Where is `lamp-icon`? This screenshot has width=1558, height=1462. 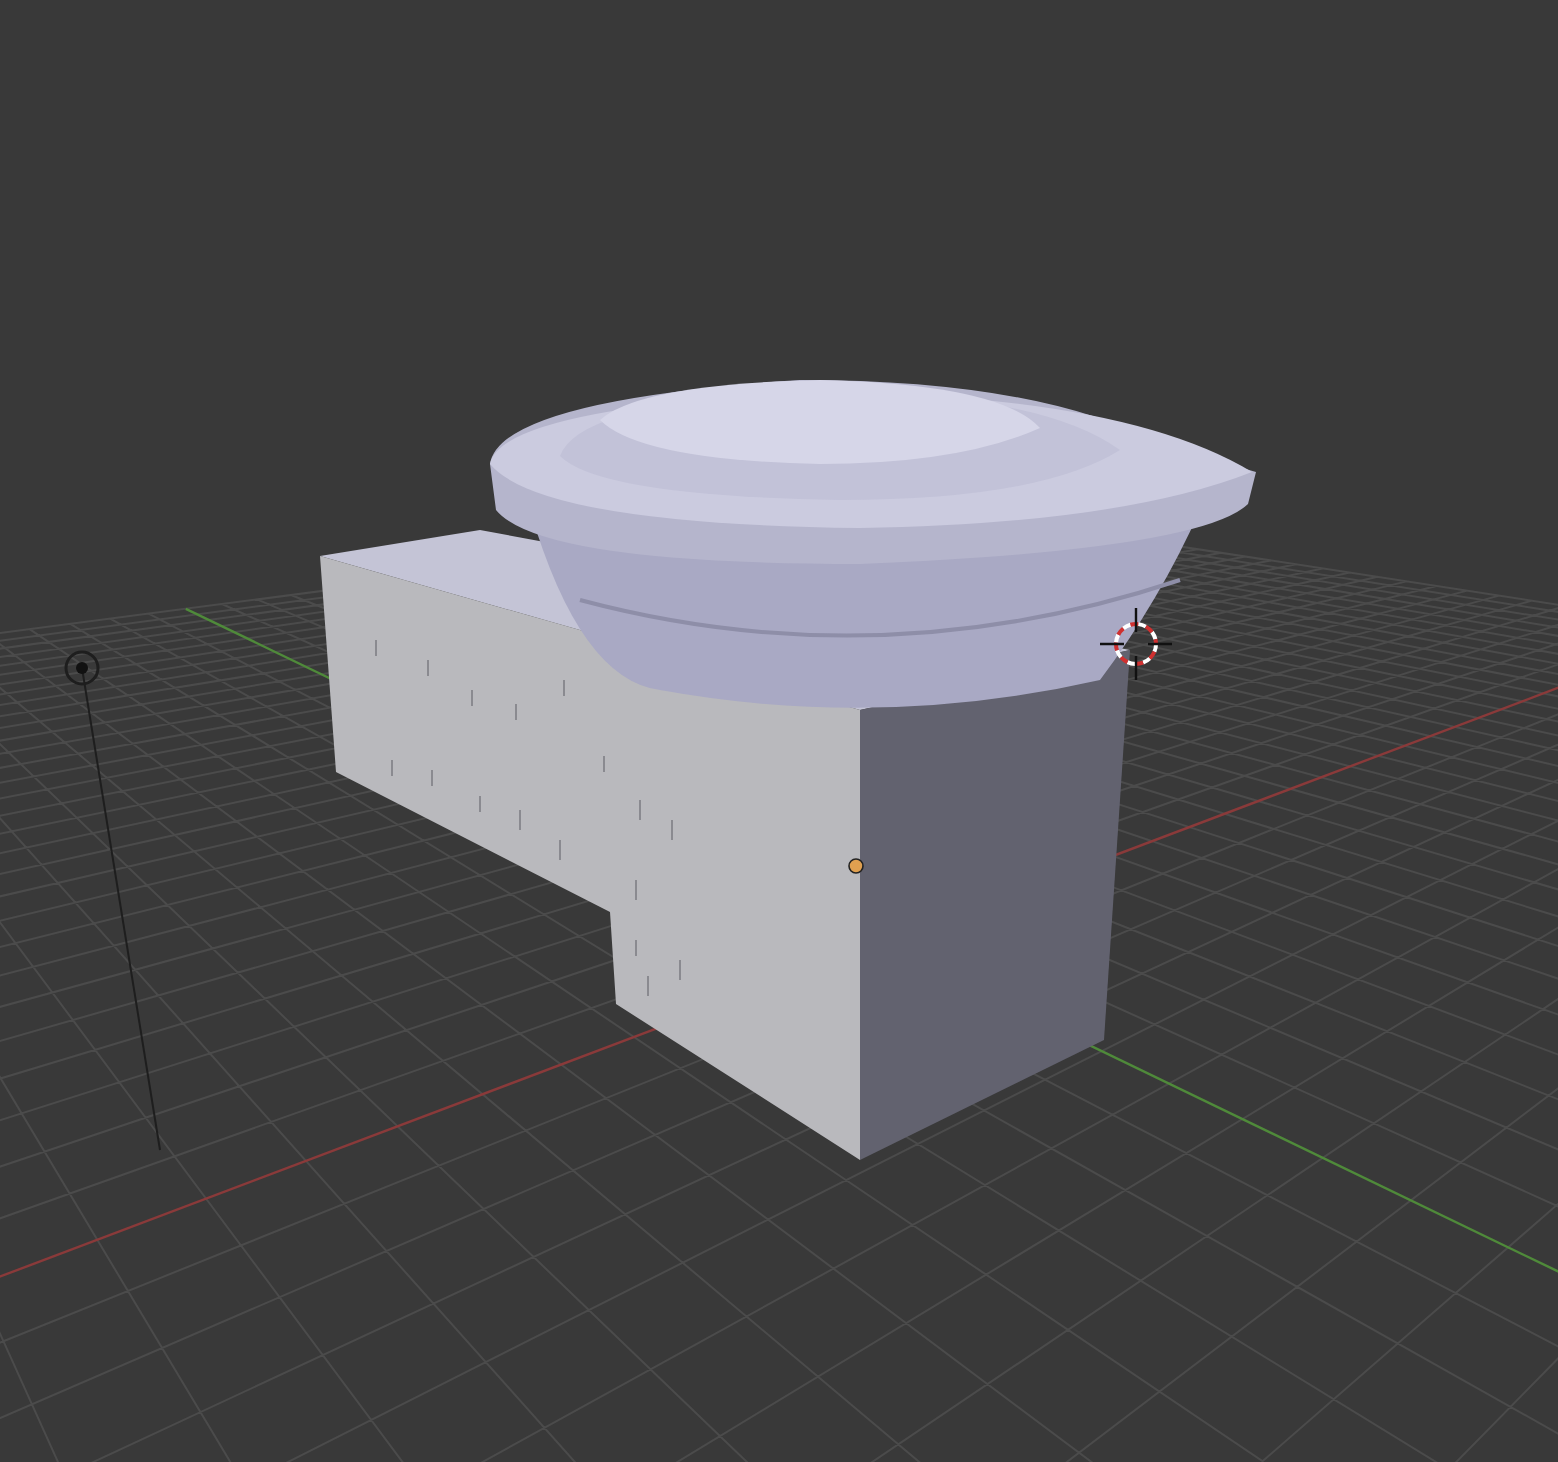
lamp-icon is located at coordinates (112, 900).